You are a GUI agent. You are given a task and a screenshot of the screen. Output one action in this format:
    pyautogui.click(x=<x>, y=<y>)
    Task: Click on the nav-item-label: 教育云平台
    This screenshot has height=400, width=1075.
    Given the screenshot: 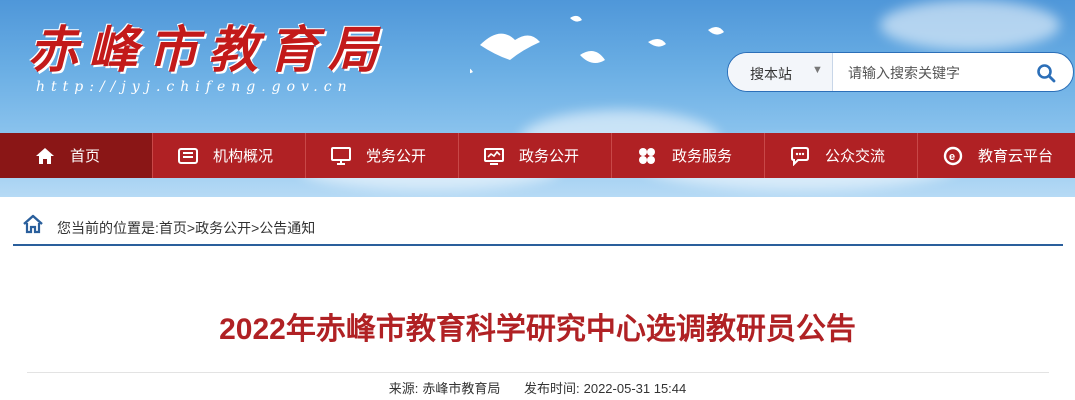 What is the action you would take?
    pyautogui.click(x=1016, y=156)
    